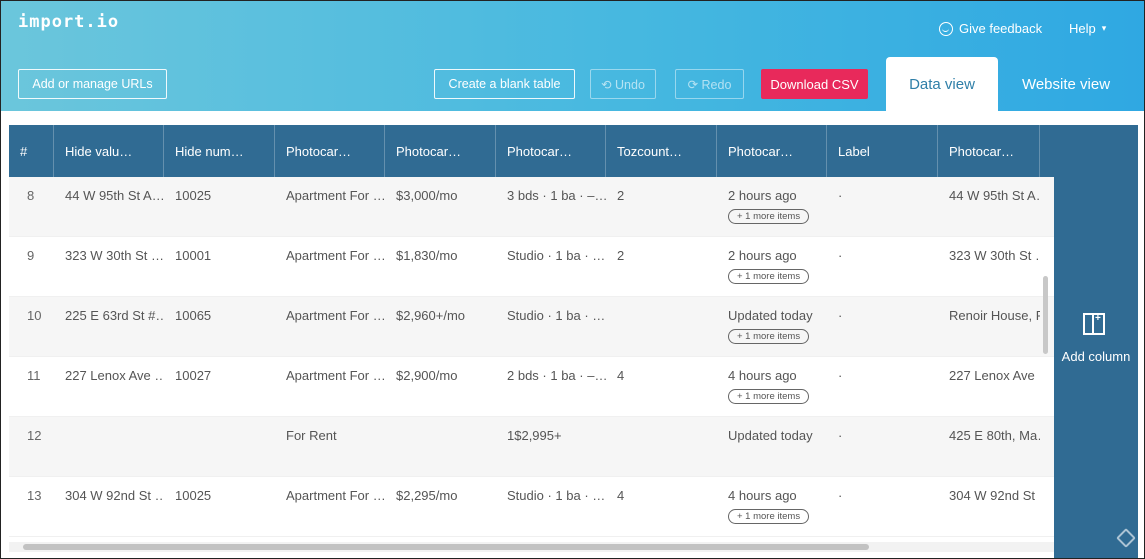 Image resolution: width=1145 pixels, height=559 pixels. What do you see at coordinates (814, 84) in the screenshot?
I see `download-csv-button: Download CSV` at bounding box center [814, 84].